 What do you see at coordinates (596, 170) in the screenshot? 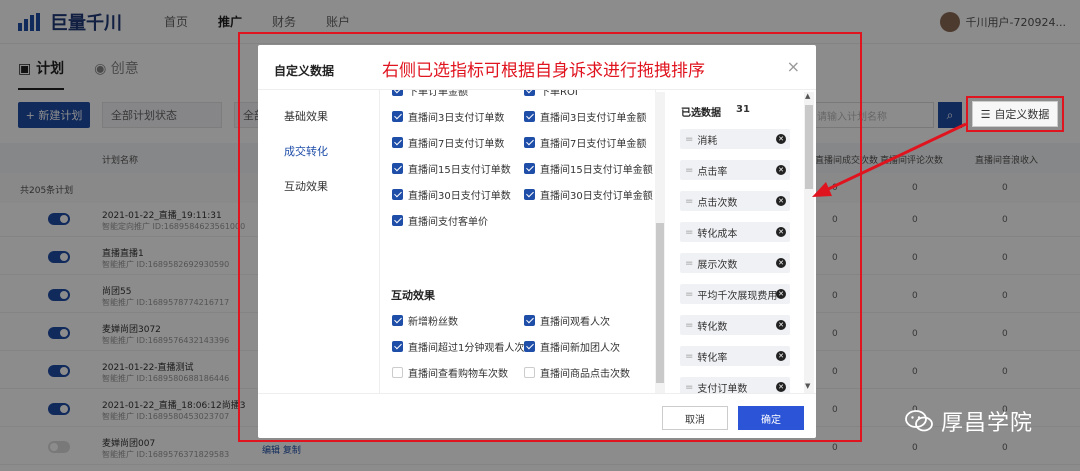
I see `metric-label: 直播间15日支付订单金额` at bounding box center [596, 170].